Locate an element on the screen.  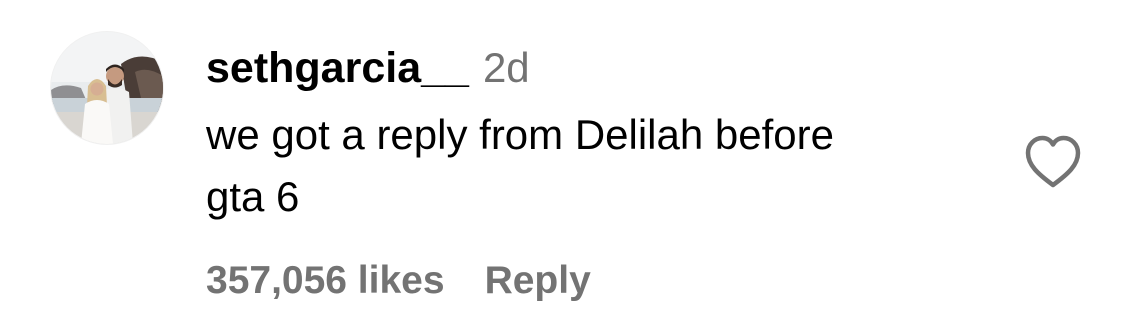
comment-header: sethgarcia__ 2d is located at coordinates (368, 68).